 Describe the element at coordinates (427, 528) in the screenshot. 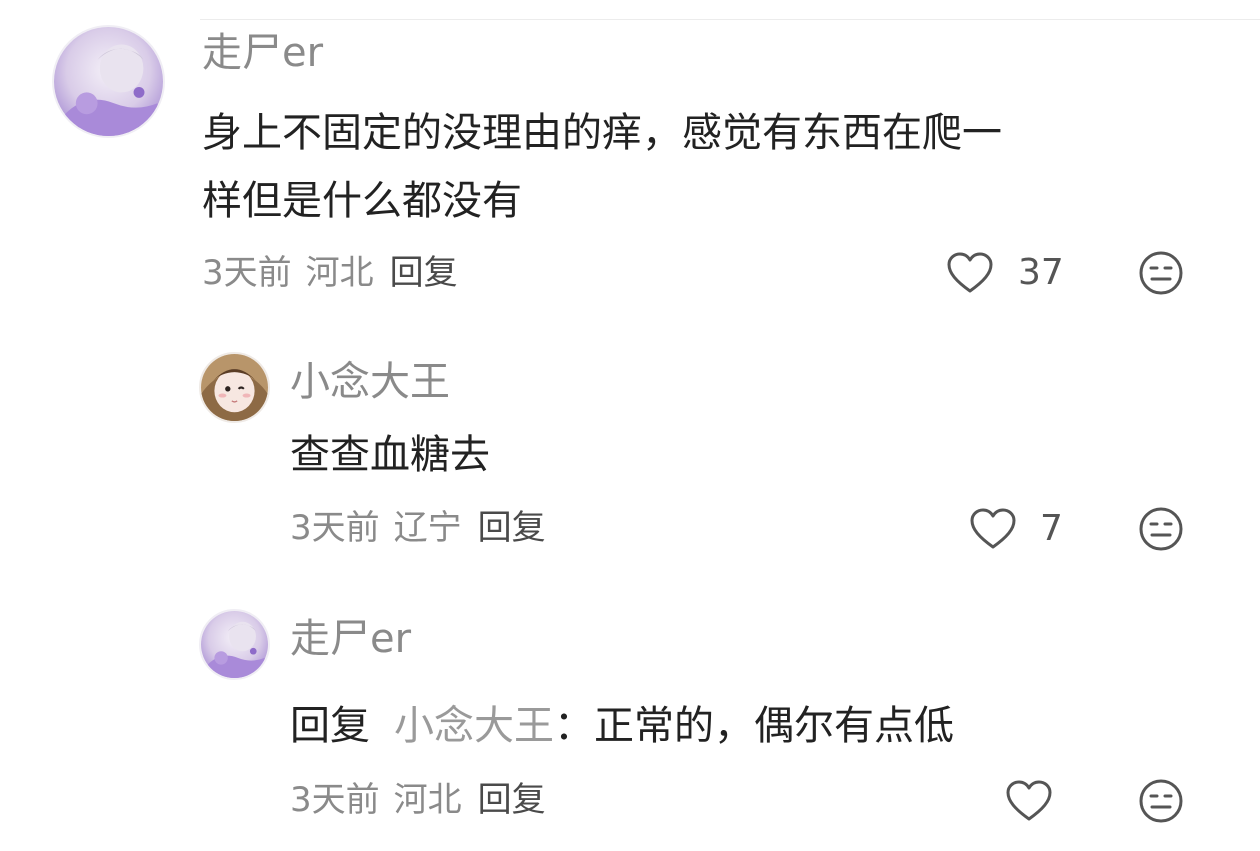

I see `location: 辽宁` at that location.